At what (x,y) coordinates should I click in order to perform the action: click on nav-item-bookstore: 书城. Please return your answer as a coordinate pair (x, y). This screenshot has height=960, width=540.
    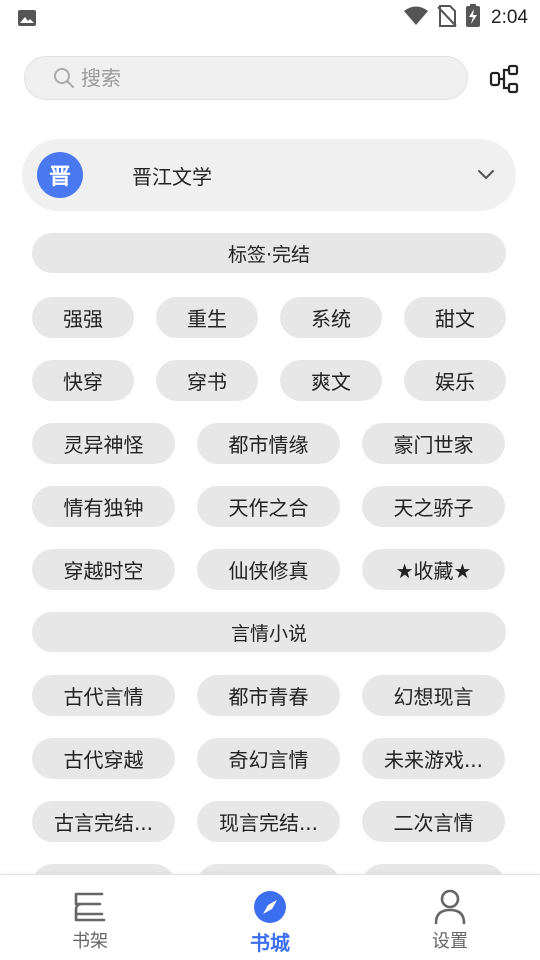
    Looking at the image, I should click on (270, 917).